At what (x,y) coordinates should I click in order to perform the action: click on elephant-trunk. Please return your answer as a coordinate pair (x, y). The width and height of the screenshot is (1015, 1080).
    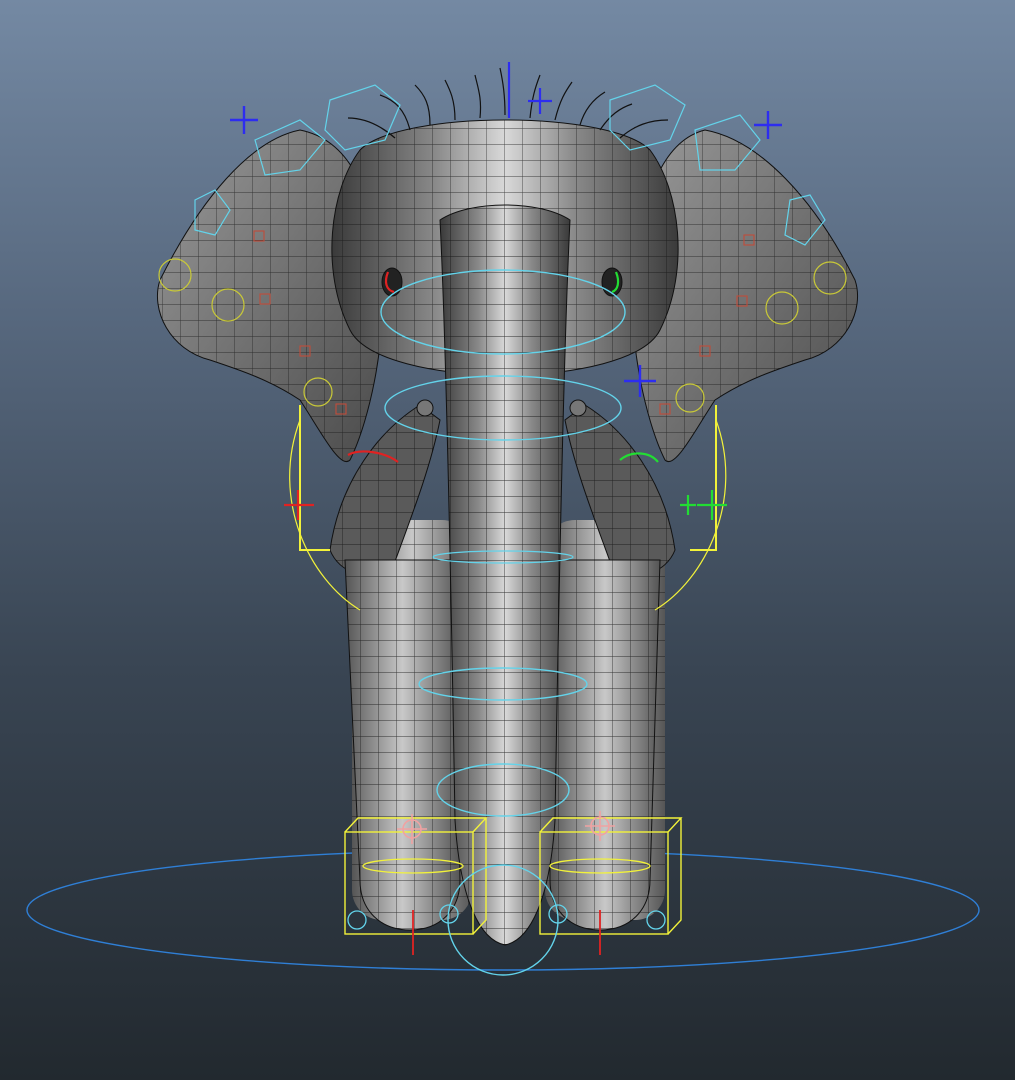
    Looking at the image, I should click on (505, 575).